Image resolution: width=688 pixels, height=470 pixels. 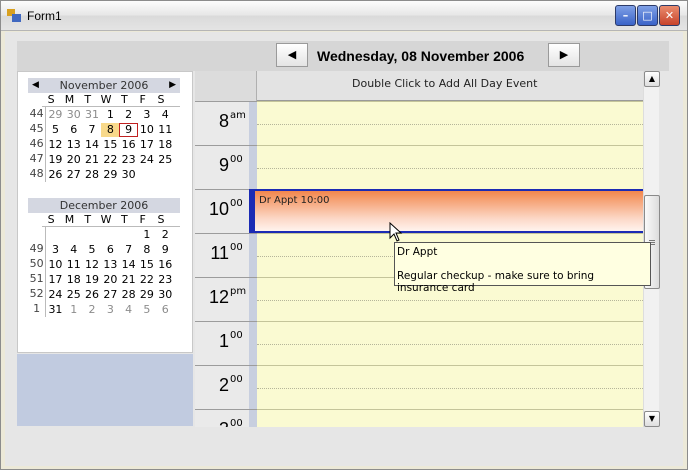 I want to click on title-bar: Form1 – □ ✕, so click(x=344, y=16).